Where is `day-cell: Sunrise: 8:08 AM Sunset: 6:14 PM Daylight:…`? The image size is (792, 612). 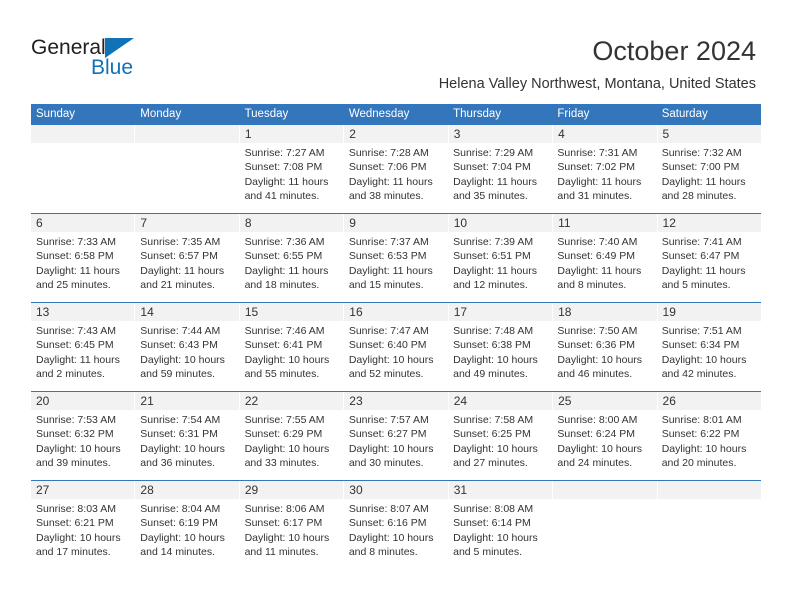 day-cell: Sunrise: 8:08 AM Sunset: 6:14 PM Daylight:… is located at coordinates (500, 534).